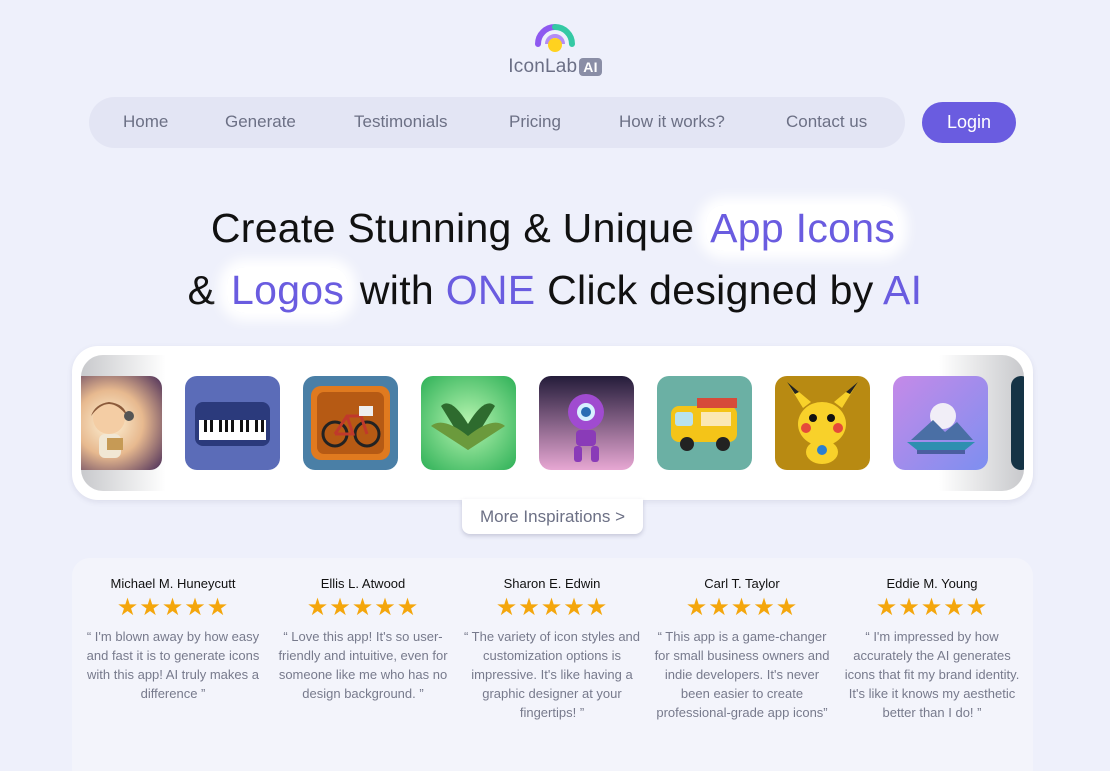  What do you see at coordinates (207, 290) in the screenshot?
I see `hero-text: &` at bounding box center [207, 290].